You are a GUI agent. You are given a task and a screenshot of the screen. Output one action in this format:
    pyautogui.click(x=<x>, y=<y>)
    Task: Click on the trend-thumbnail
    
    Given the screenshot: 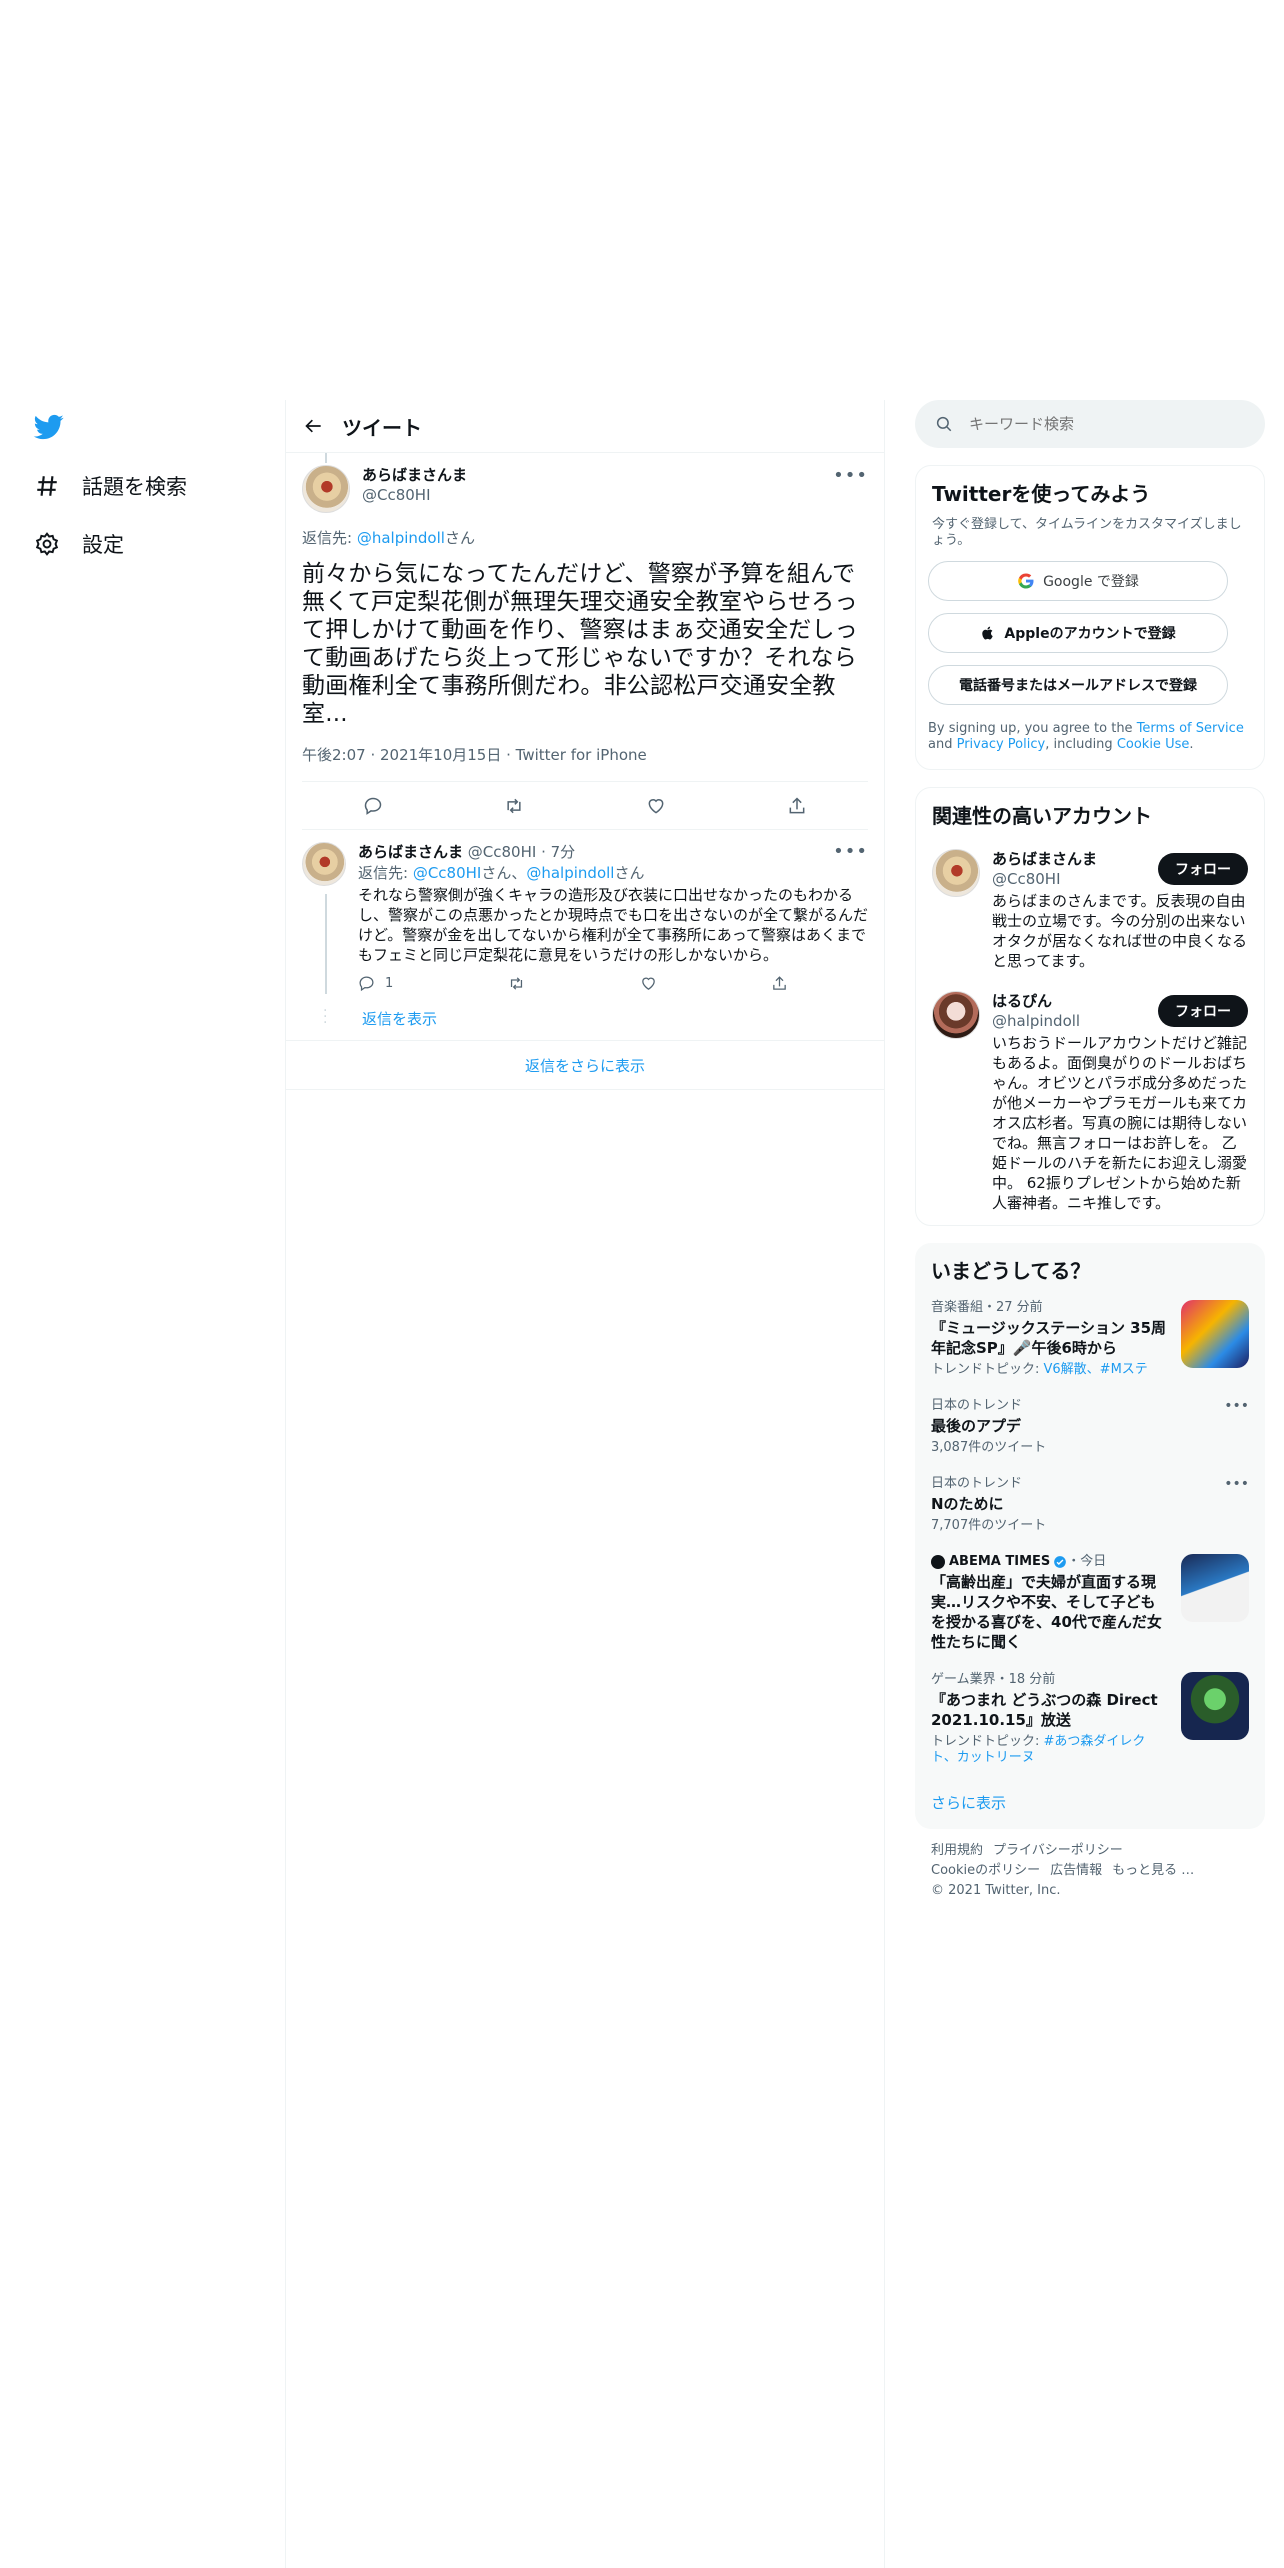 What is the action you would take?
    pyautogui.click(x=1215, y=1334)
    